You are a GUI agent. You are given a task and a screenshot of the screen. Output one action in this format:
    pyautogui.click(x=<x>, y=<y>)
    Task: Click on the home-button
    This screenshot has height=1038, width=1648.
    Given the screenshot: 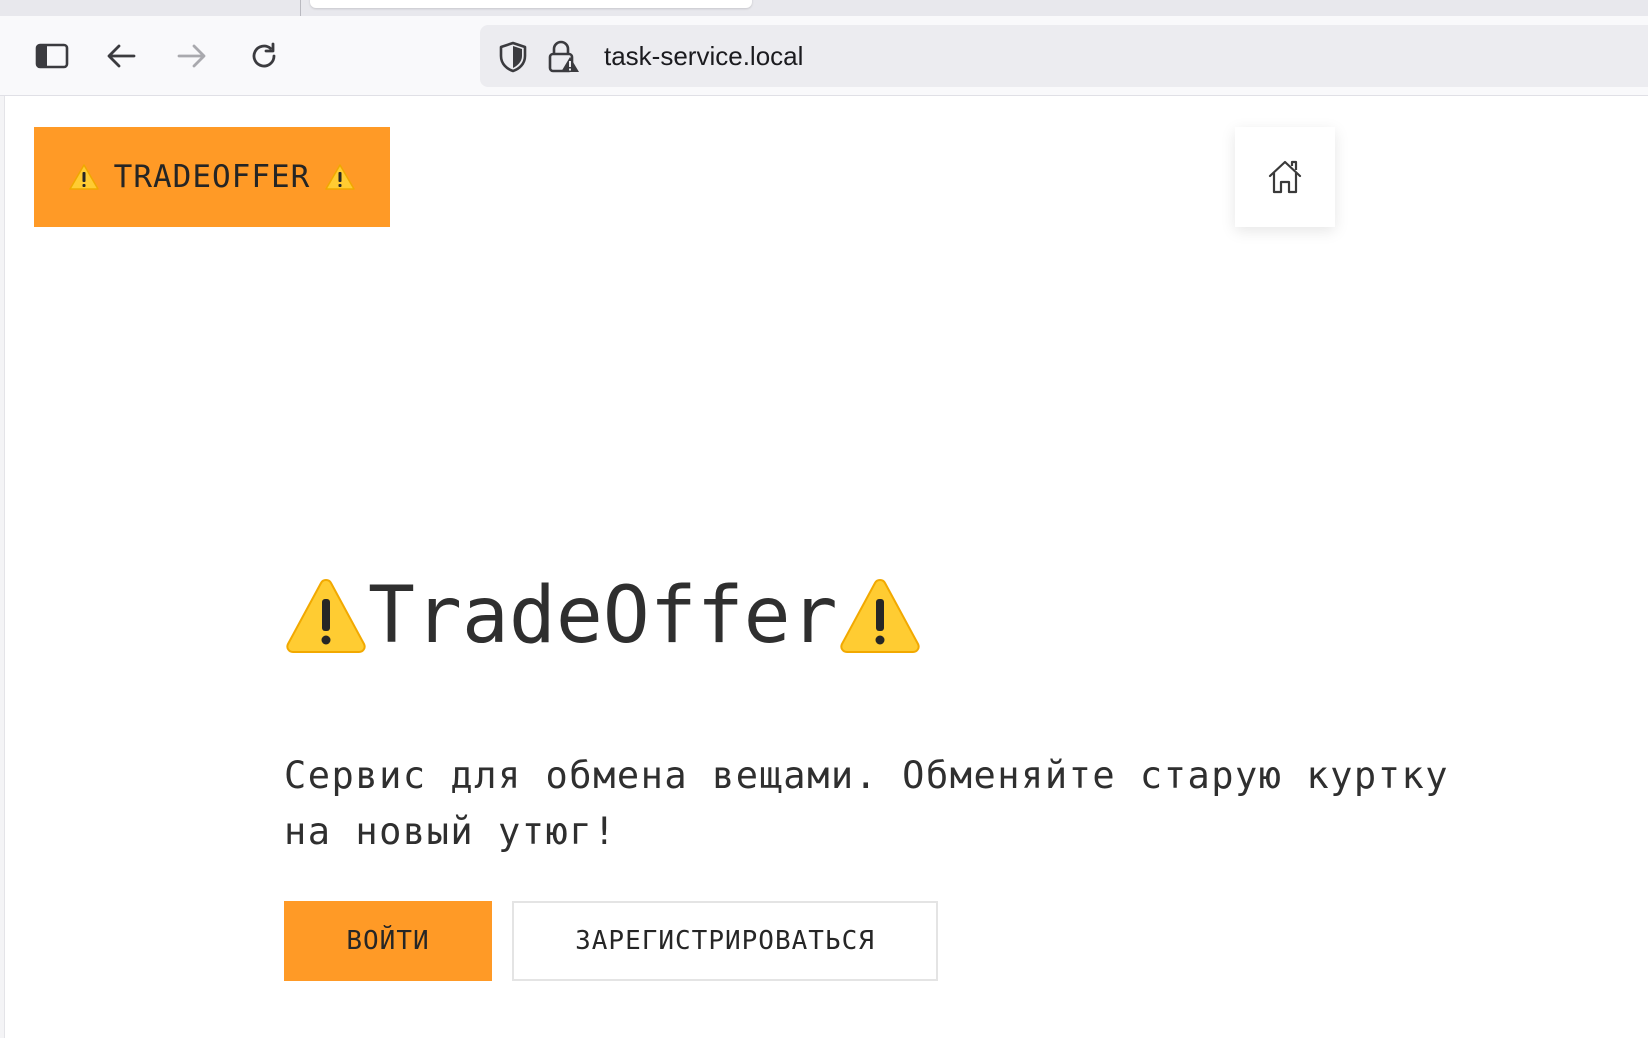 What is the action you would take?
    pyautogui.click(x=1285, y=177)
    